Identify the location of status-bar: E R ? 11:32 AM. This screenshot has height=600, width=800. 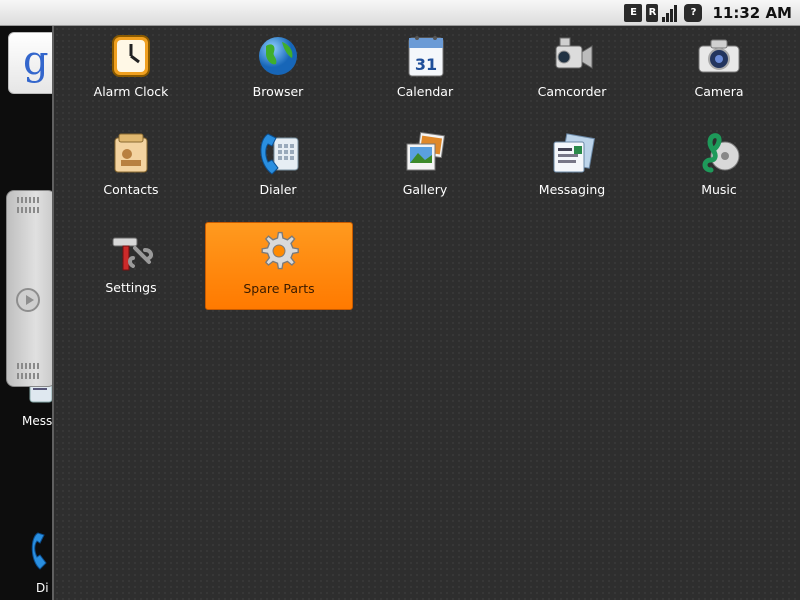
(400, 13).